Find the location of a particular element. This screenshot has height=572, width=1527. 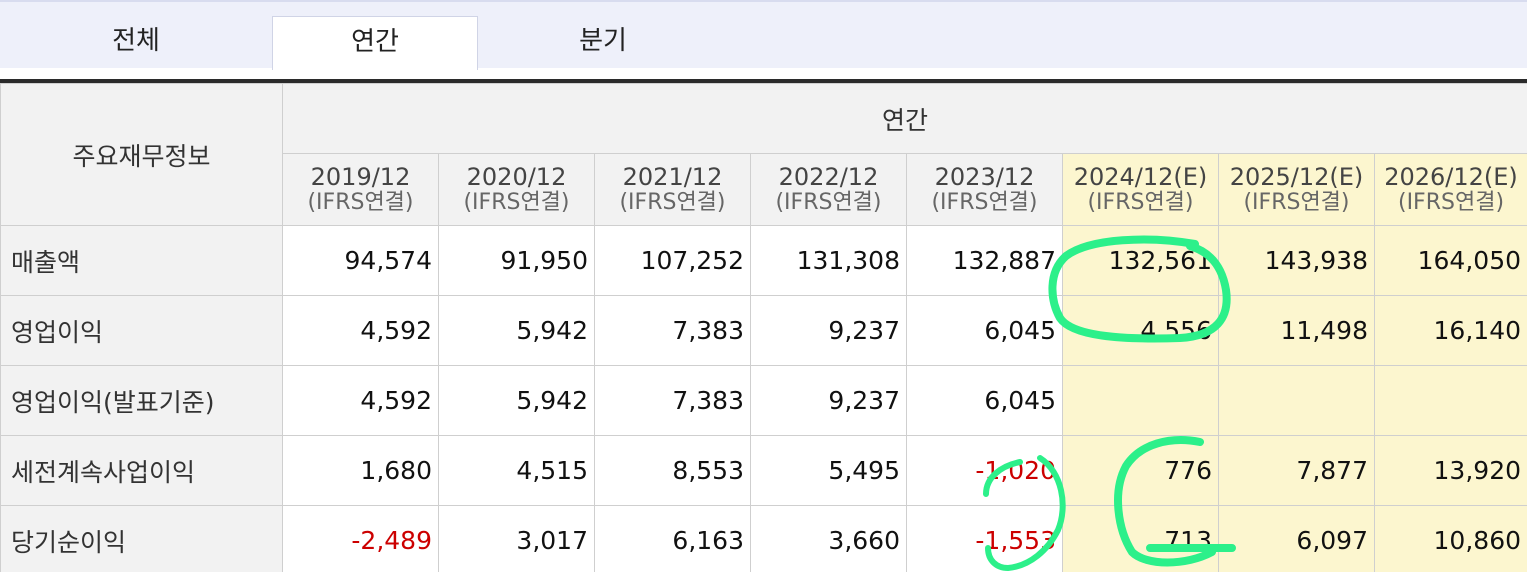

table-cell: 132,887 is located at coordinates (984, 260).